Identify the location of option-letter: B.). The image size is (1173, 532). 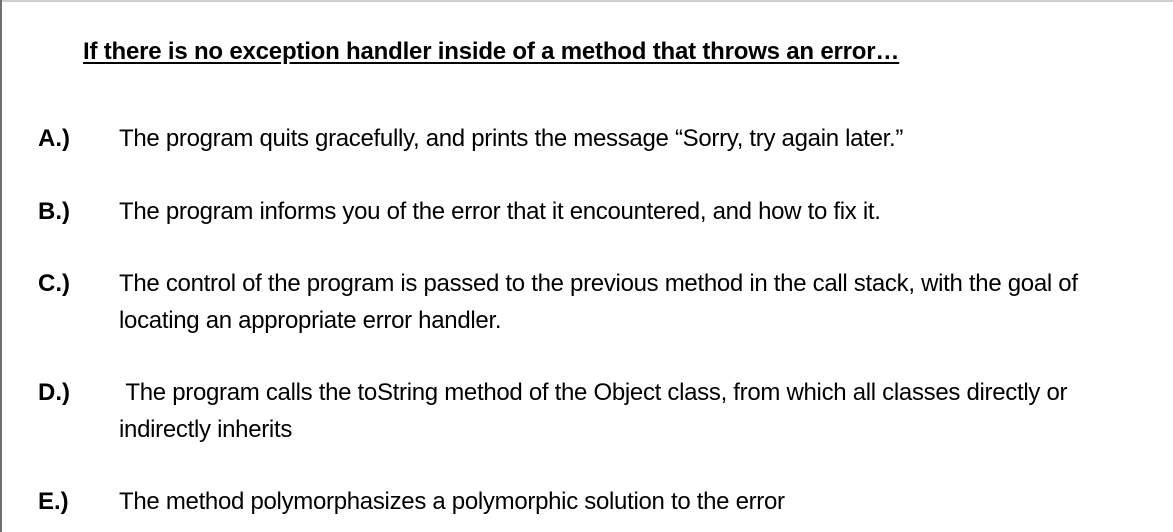
(54, 211).